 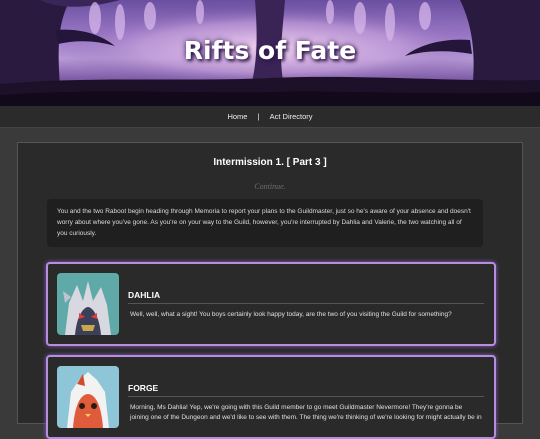 I want to click on speaker-name: DAHLIA, so click(x=144, y=295).